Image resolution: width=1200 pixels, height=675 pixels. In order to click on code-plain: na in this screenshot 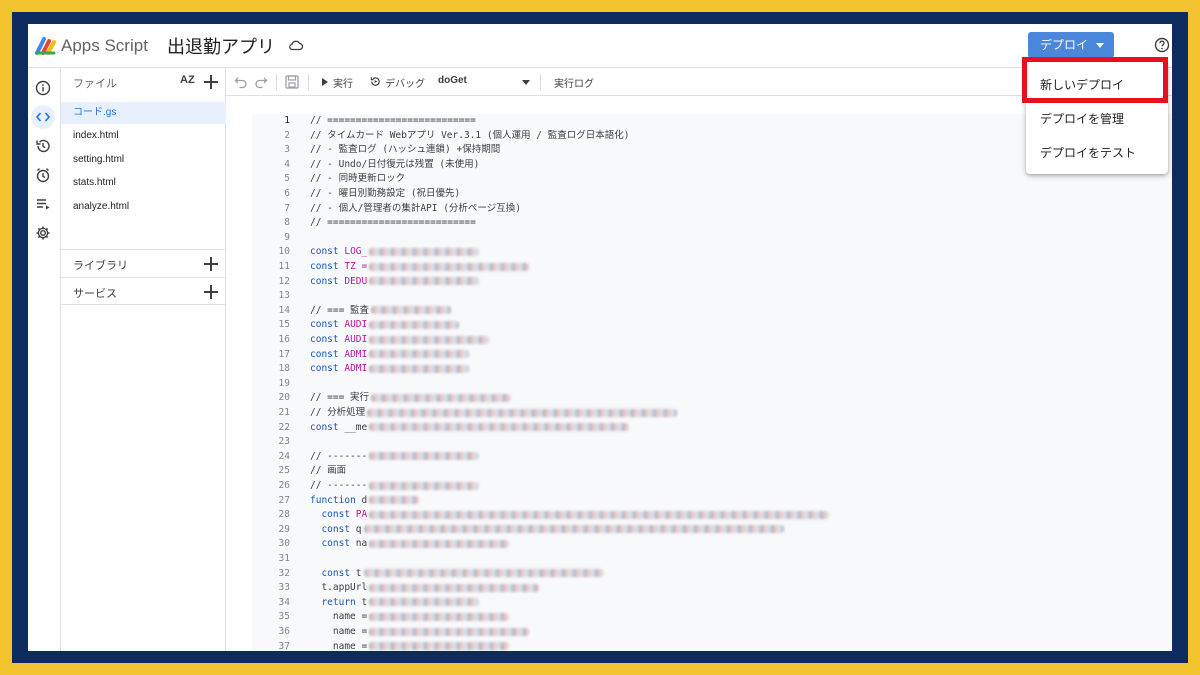, I will do `click(361, 544)`.